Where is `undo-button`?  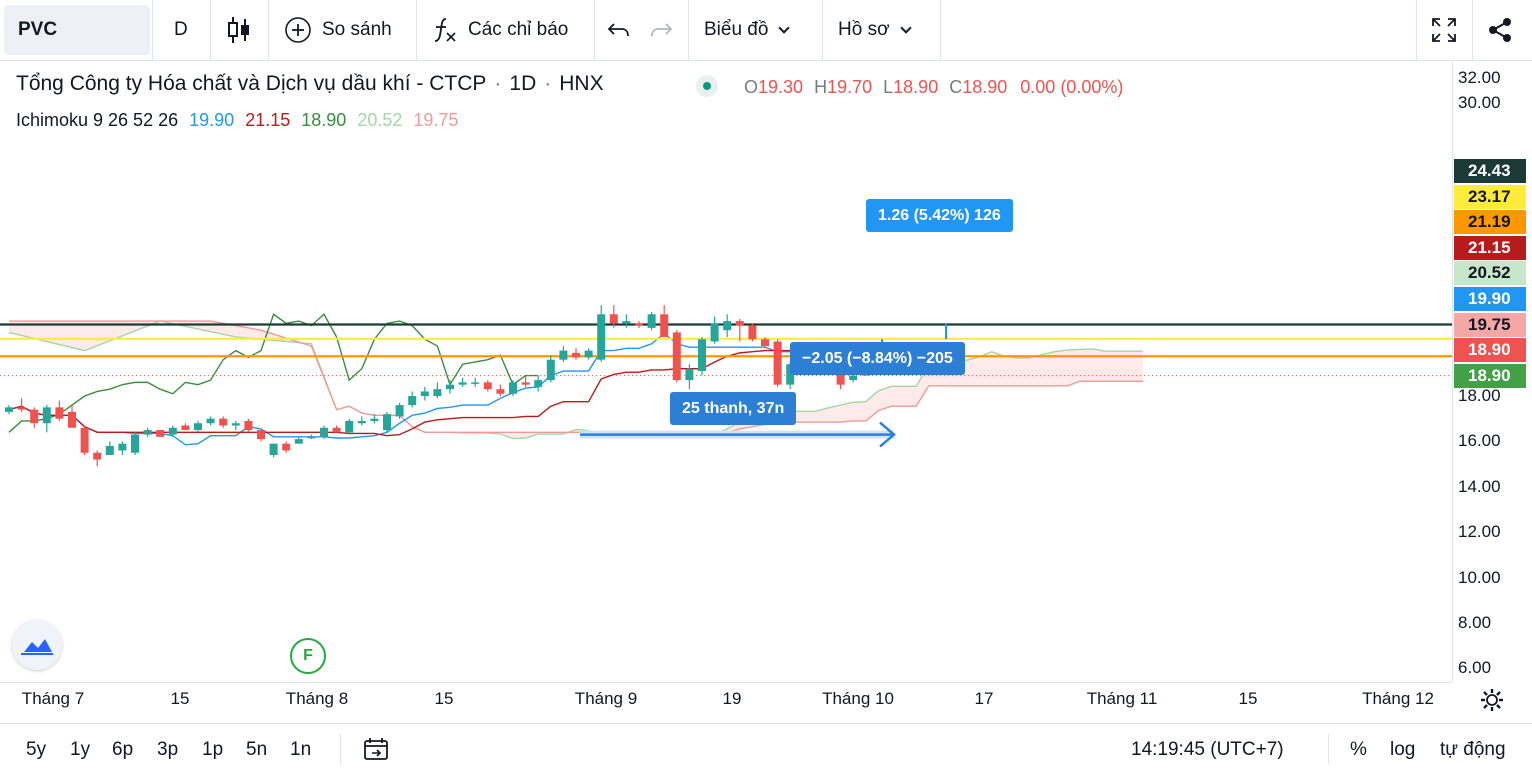 undo-button is located at coordinates (619, 30).